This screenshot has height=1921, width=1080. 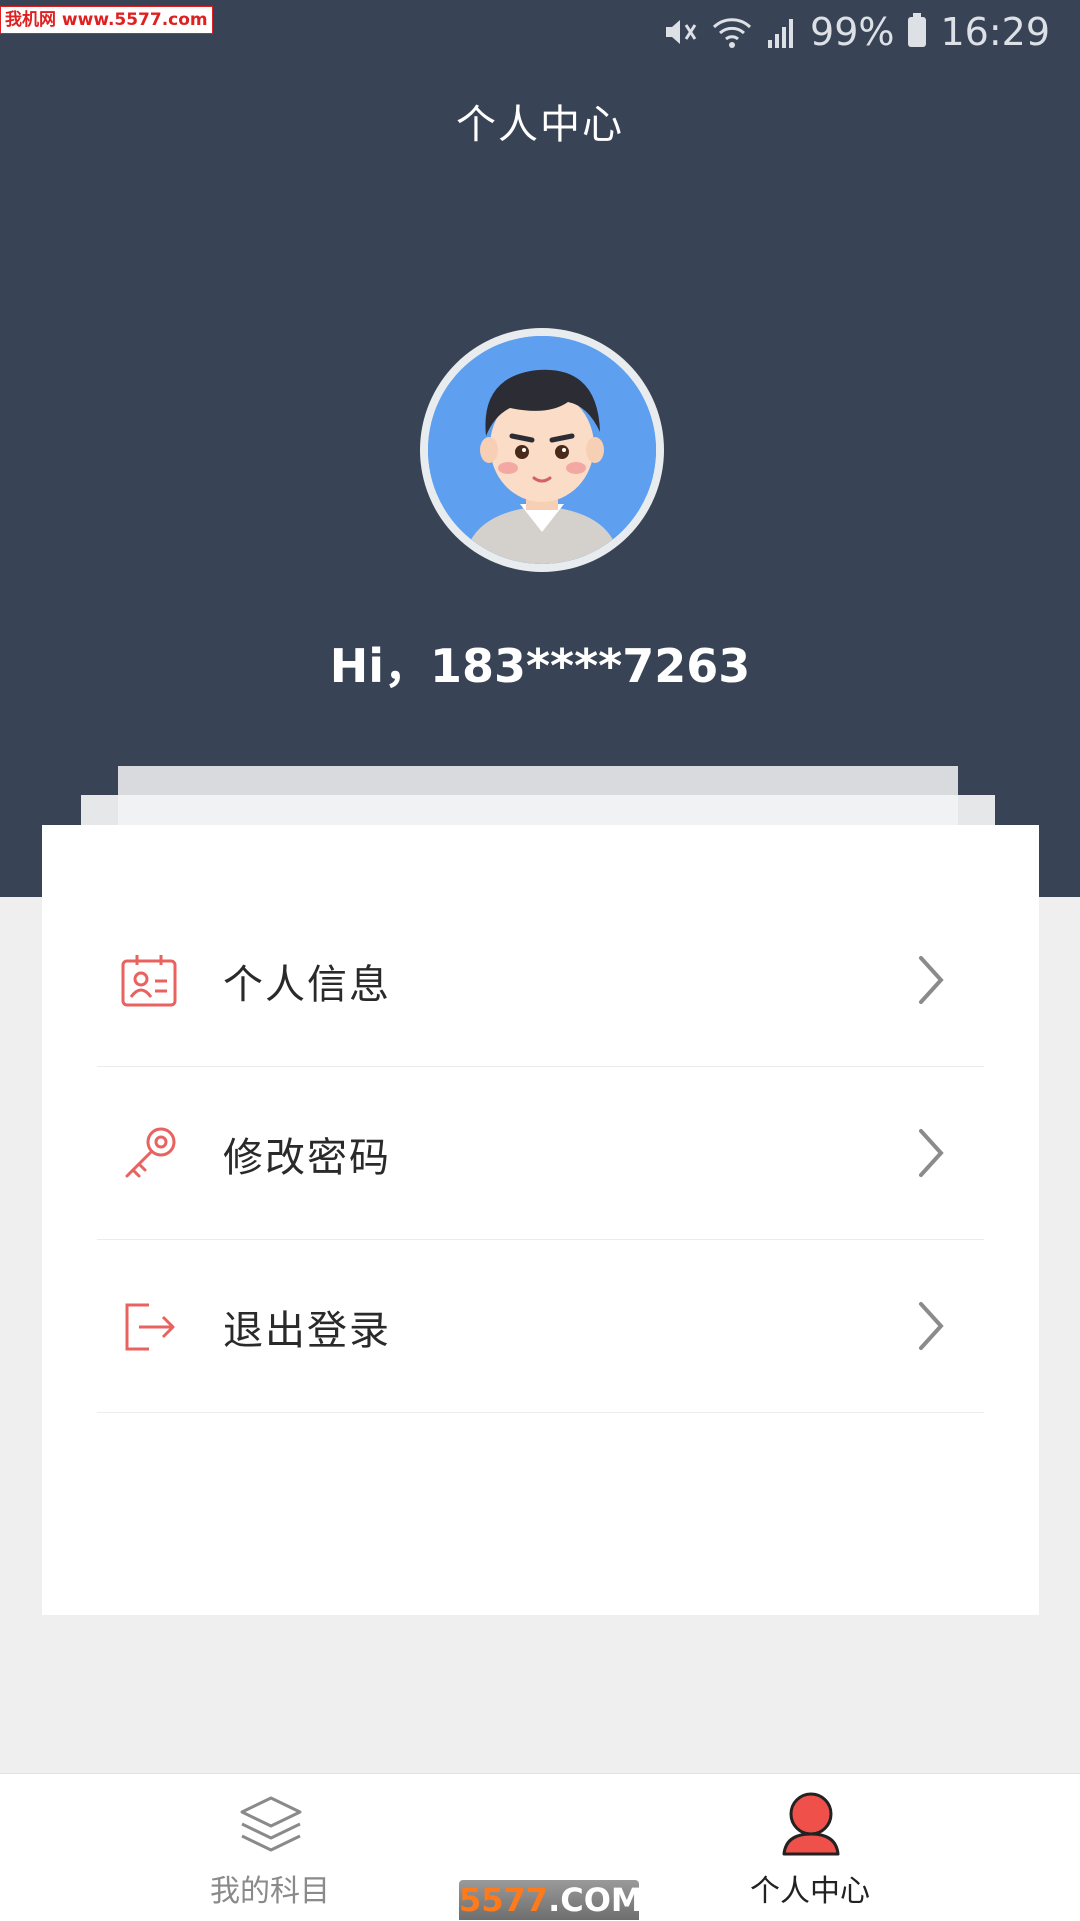 I want to click on avatar-illustration, so click(x=542, y=450).